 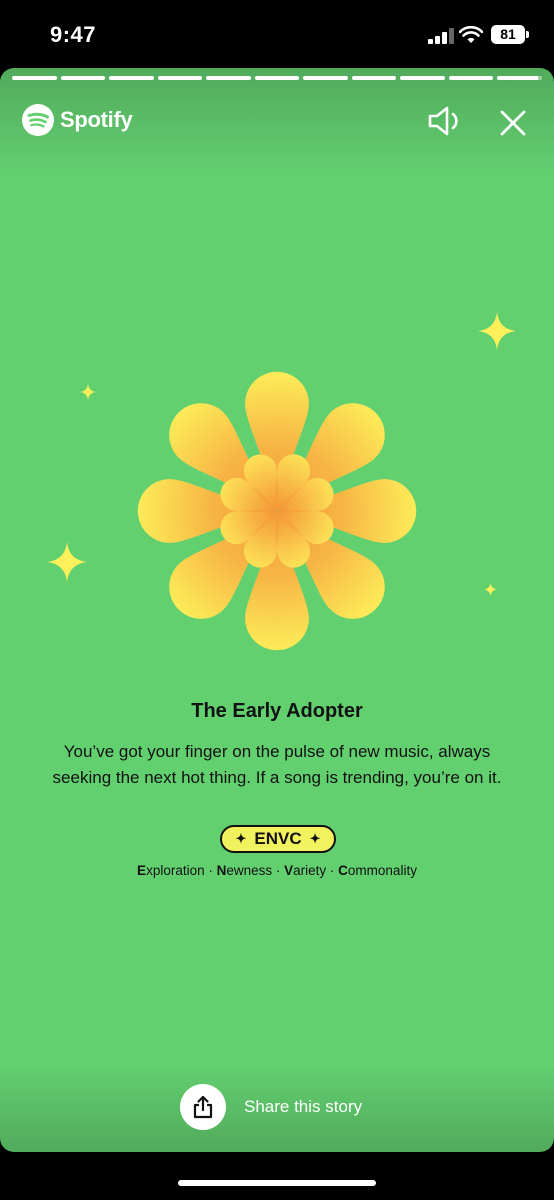 I want to click on cellular-signal-icon, so click(x=441, y=36).